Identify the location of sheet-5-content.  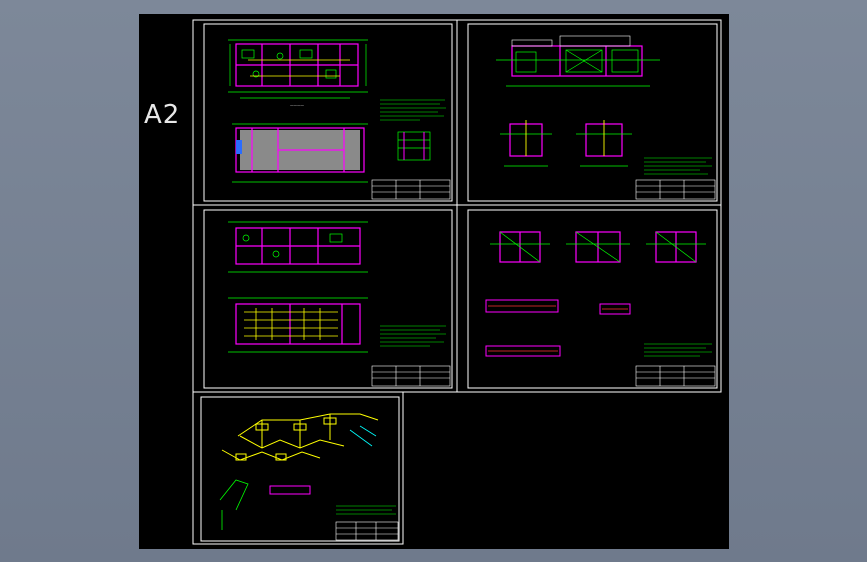
(309, 477).